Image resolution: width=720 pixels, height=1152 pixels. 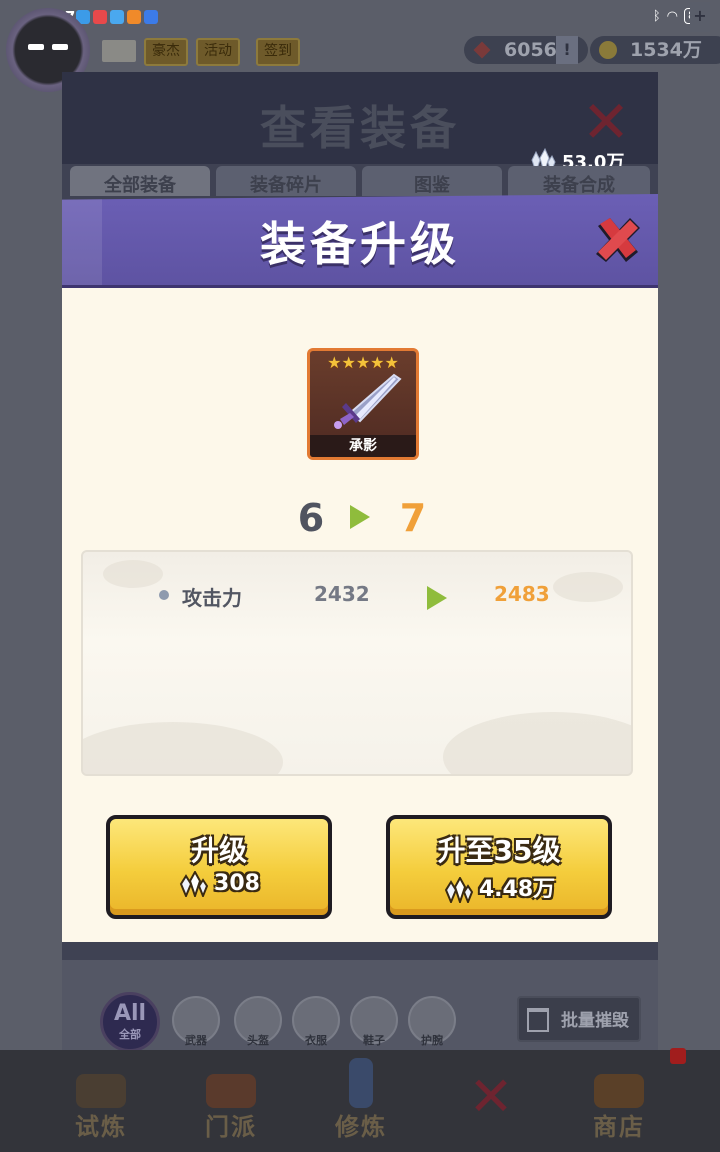 I want to click on nav-cultivation: 修炼, so click(x=361, y=1101).